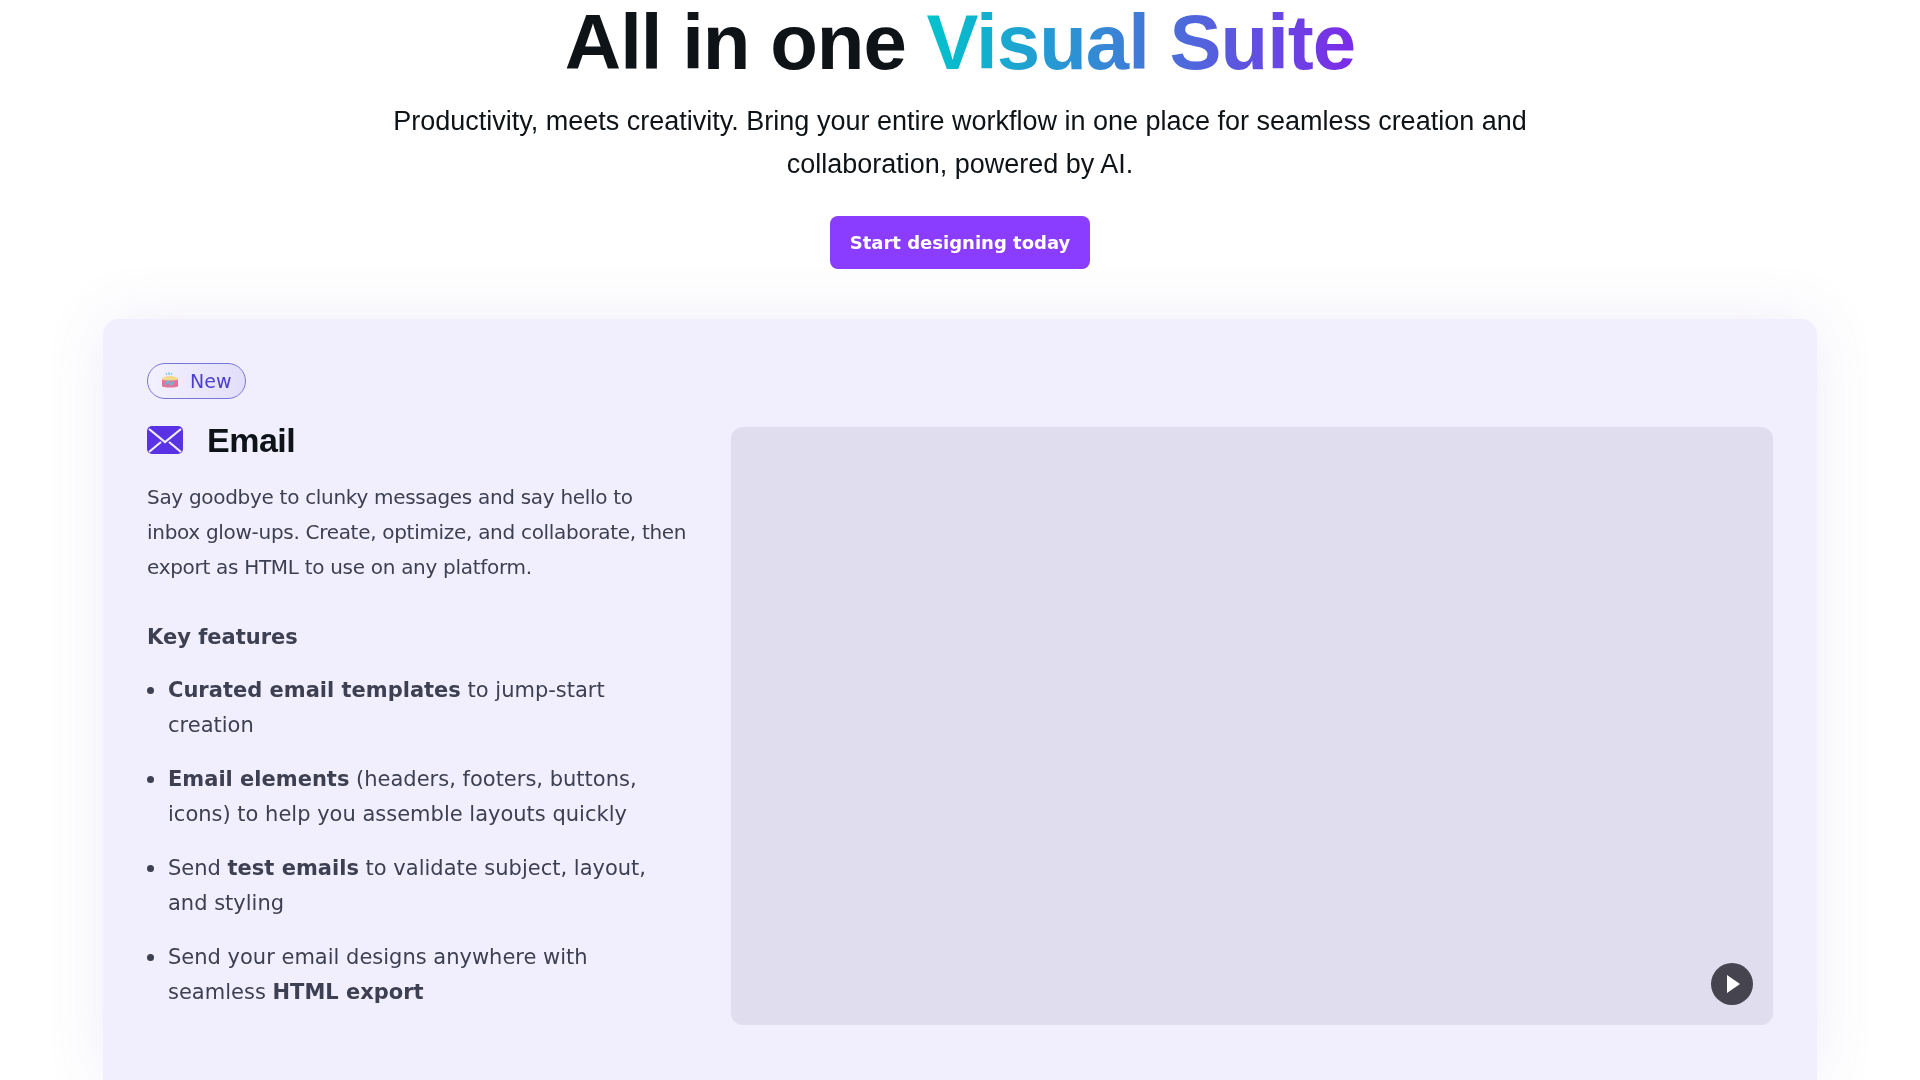  Describe the element at coordinates (223, 636) in the screenshot. I see `key-features-heading: Key features` at that location.